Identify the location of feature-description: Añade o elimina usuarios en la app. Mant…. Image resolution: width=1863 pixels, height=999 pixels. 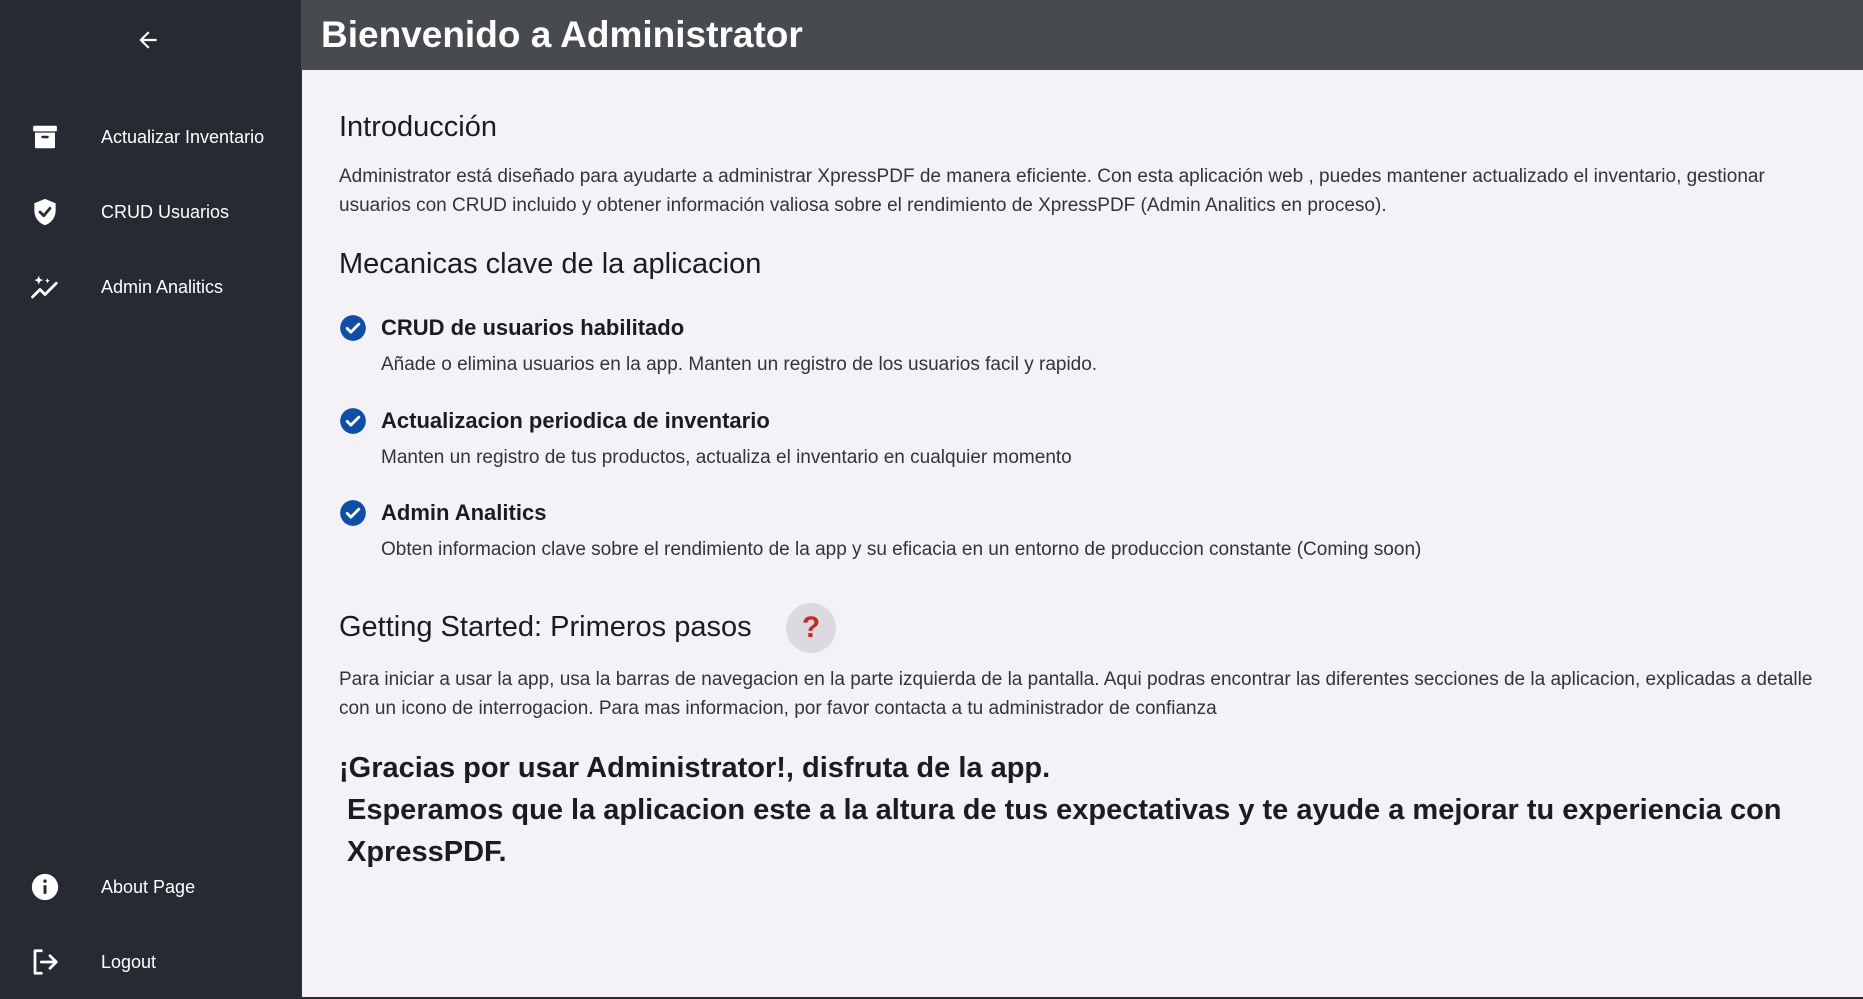
(739, 364).